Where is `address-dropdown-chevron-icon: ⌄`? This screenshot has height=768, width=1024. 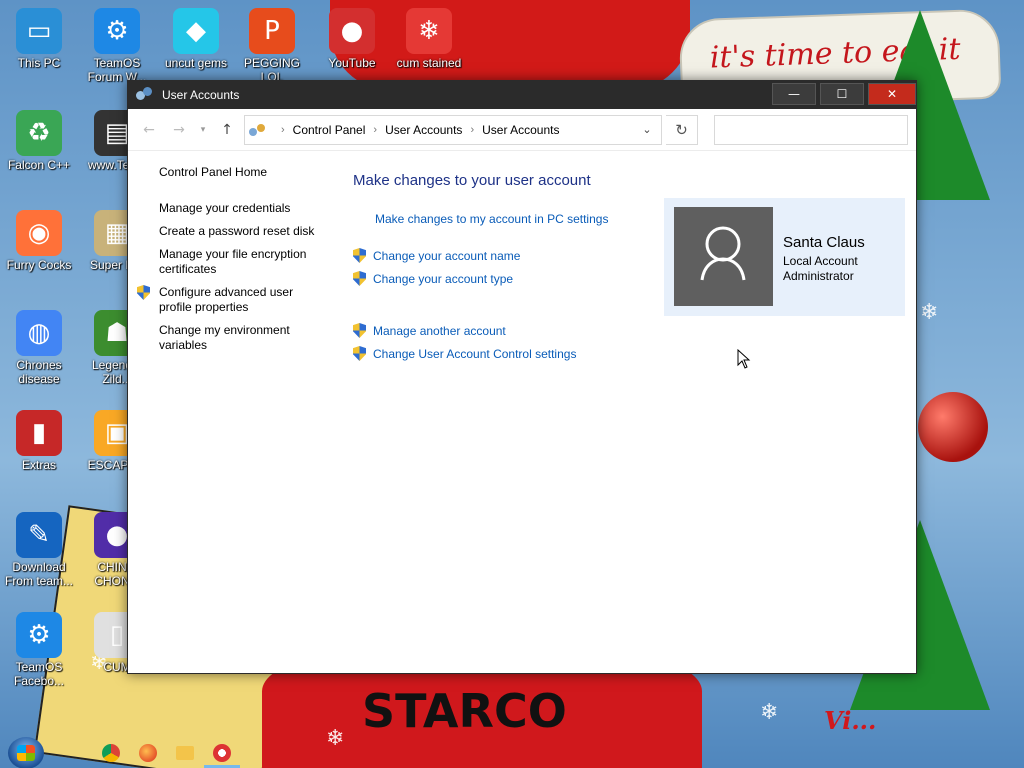
address-dropdown-chevron-icon: ⌄ is located at coordinates (647, 130).